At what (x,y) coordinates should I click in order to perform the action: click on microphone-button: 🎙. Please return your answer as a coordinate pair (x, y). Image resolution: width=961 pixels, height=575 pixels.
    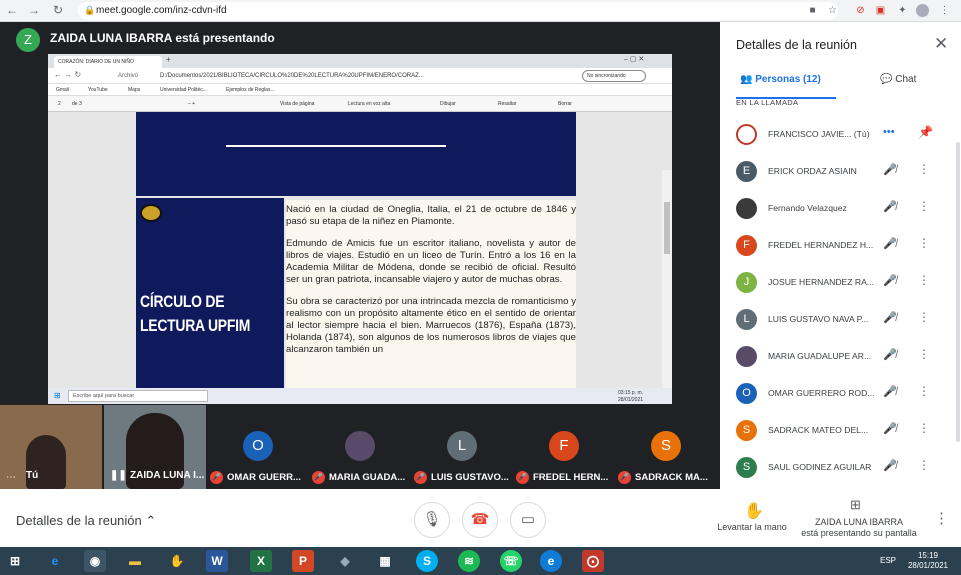
    Looking at the image, I should click on (432, 520).